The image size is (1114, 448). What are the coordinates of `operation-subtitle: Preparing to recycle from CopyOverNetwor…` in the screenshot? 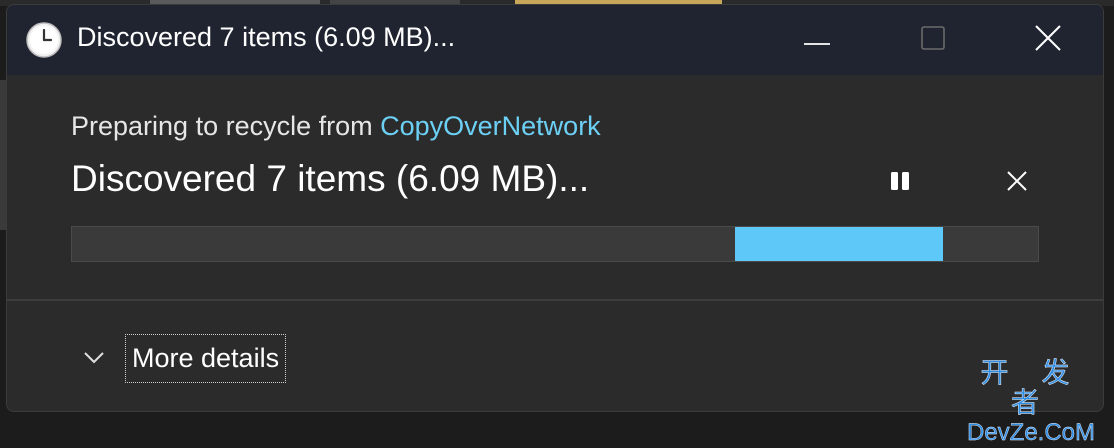 It's located at (336, 126).